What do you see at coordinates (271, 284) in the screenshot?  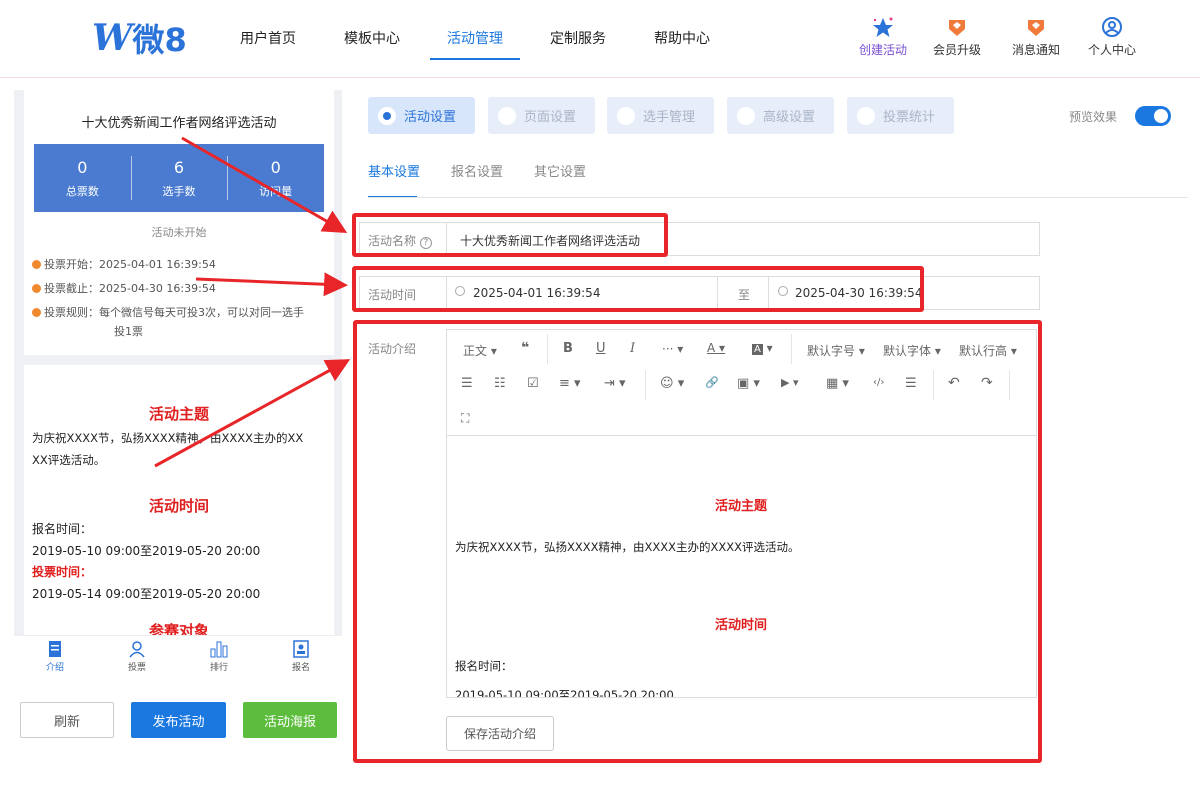 I see `arrow-to-time` at bounding box center [271, 284].